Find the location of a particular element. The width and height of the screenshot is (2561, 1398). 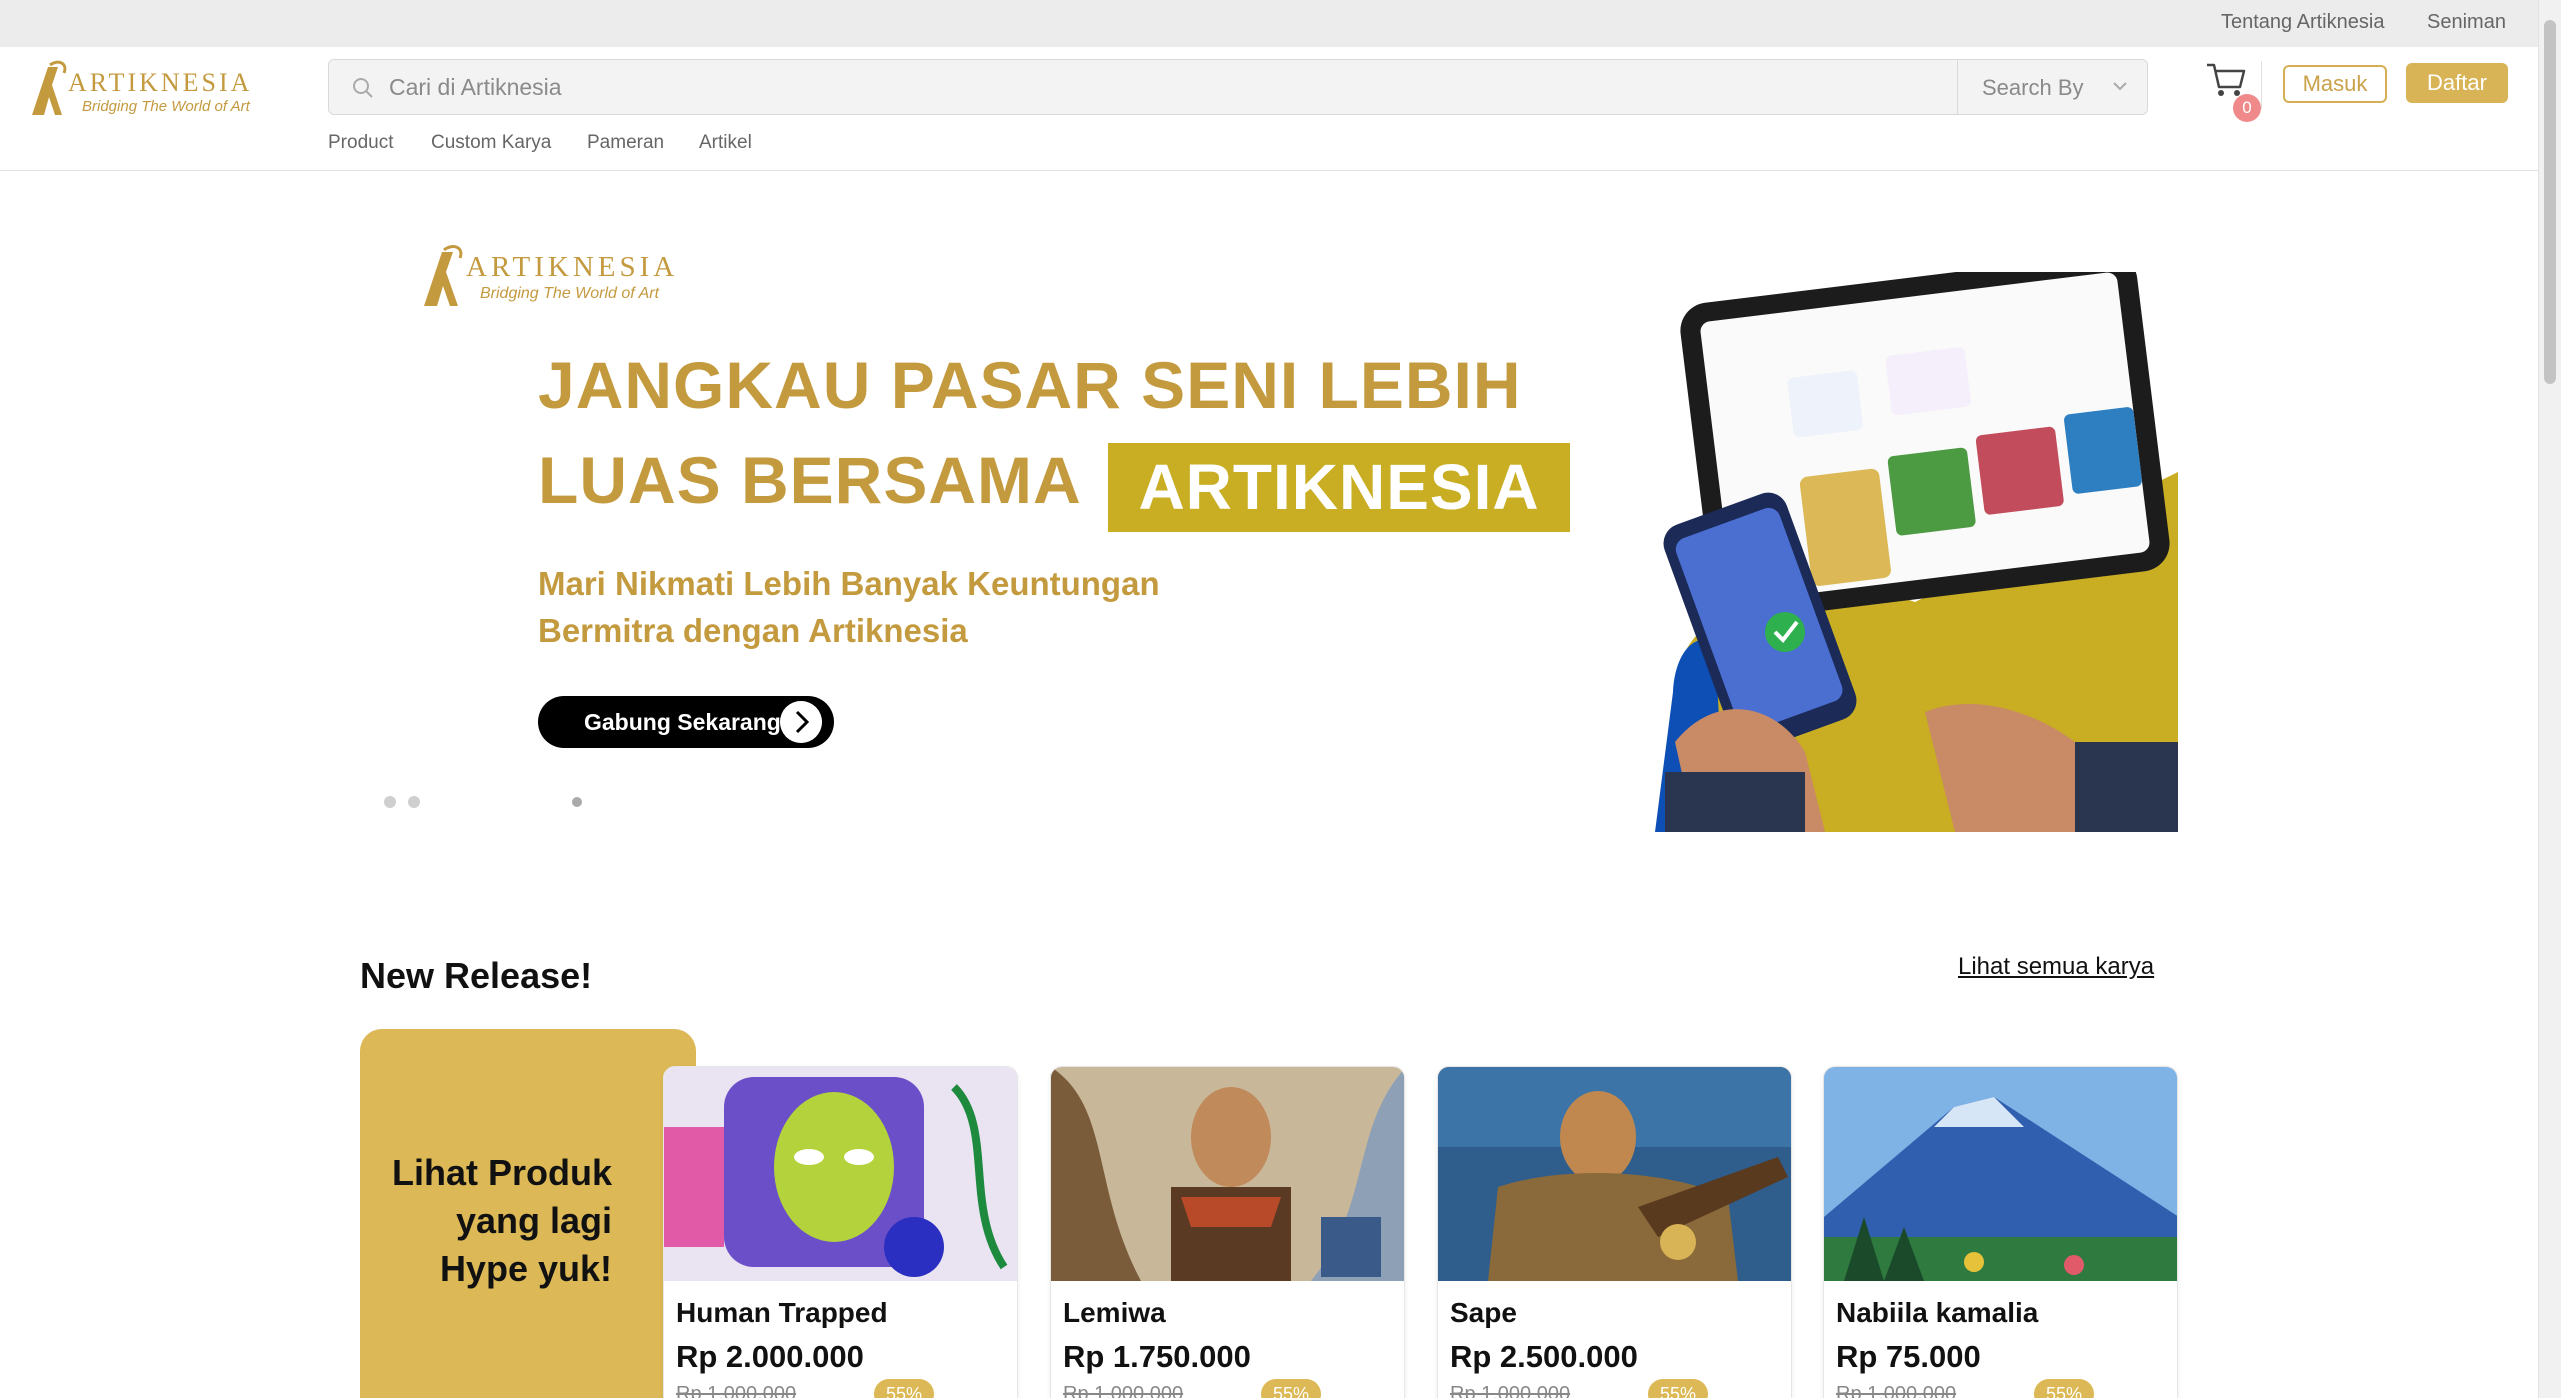

nav-item-pameran: Pameran is located at coordinates (625, 143).